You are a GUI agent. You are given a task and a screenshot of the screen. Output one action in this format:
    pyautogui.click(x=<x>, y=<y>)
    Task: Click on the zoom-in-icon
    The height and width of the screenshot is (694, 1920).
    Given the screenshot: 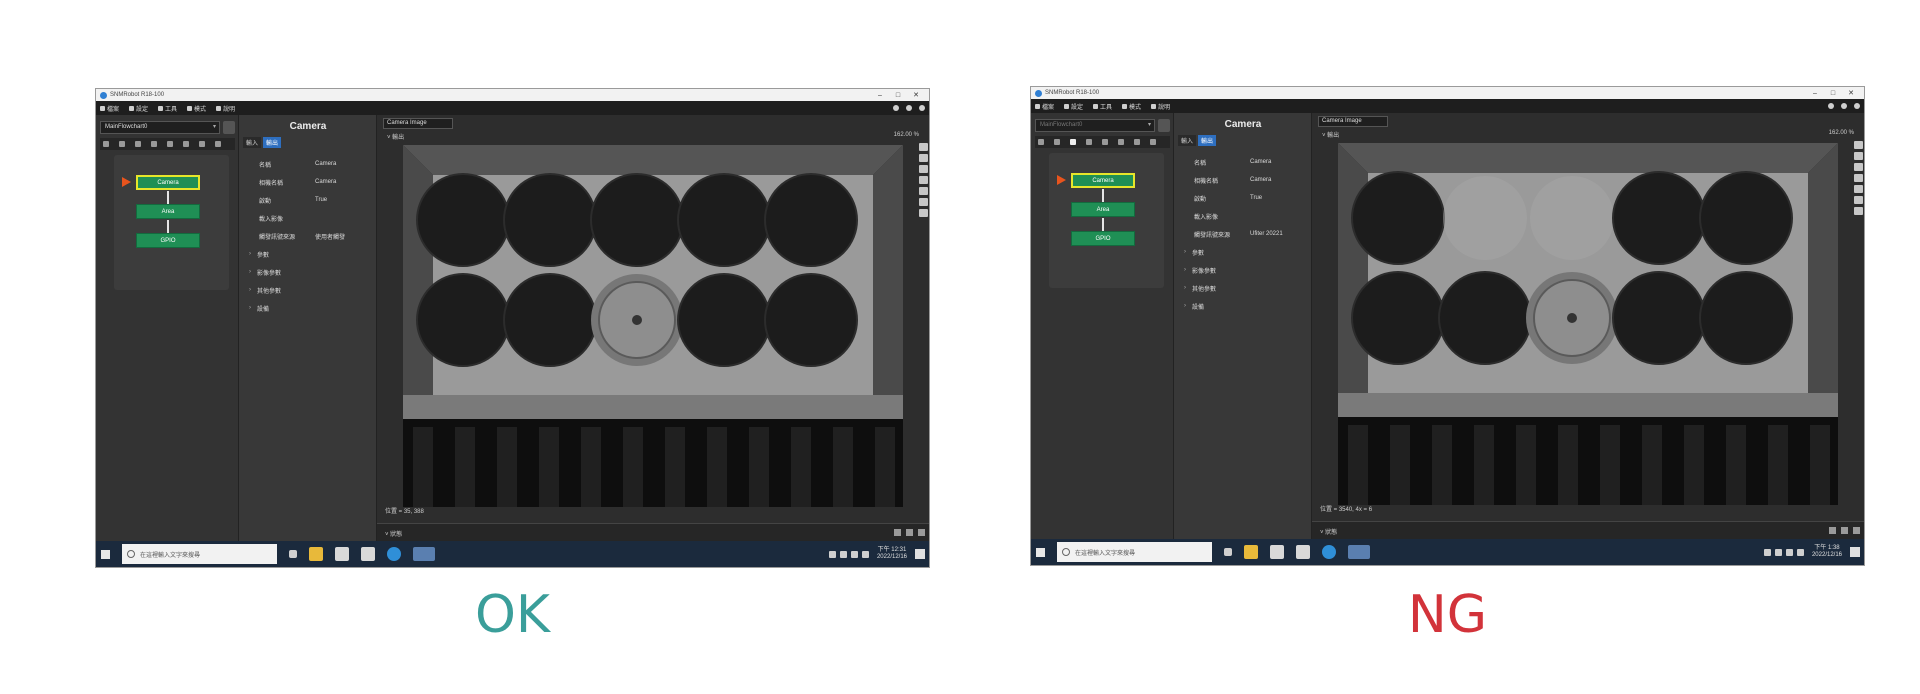 What is the action you would take?
    pyautogui.click(x=923, y=158)
    